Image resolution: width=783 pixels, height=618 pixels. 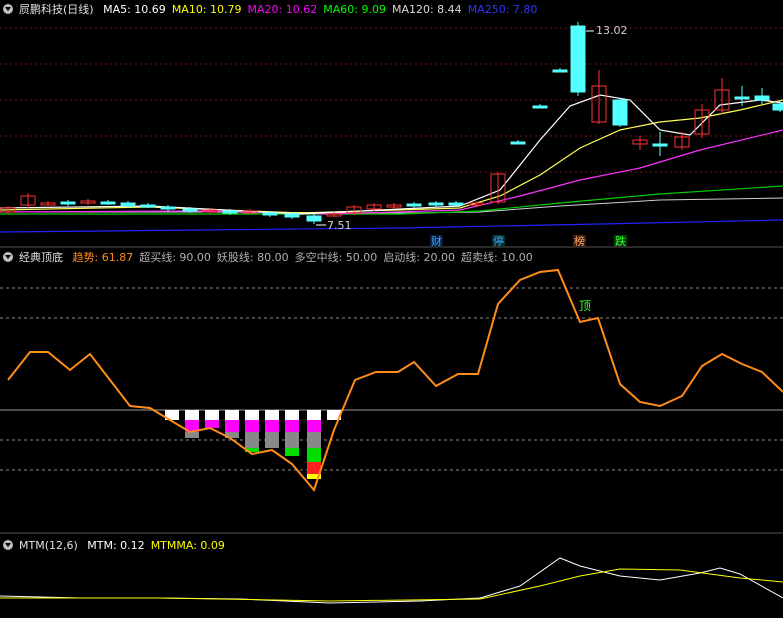 What do you see at coordinates (620, 240) in the screenshot?
I see `event-tag-3: 跌` at bounding box center [620, 240].